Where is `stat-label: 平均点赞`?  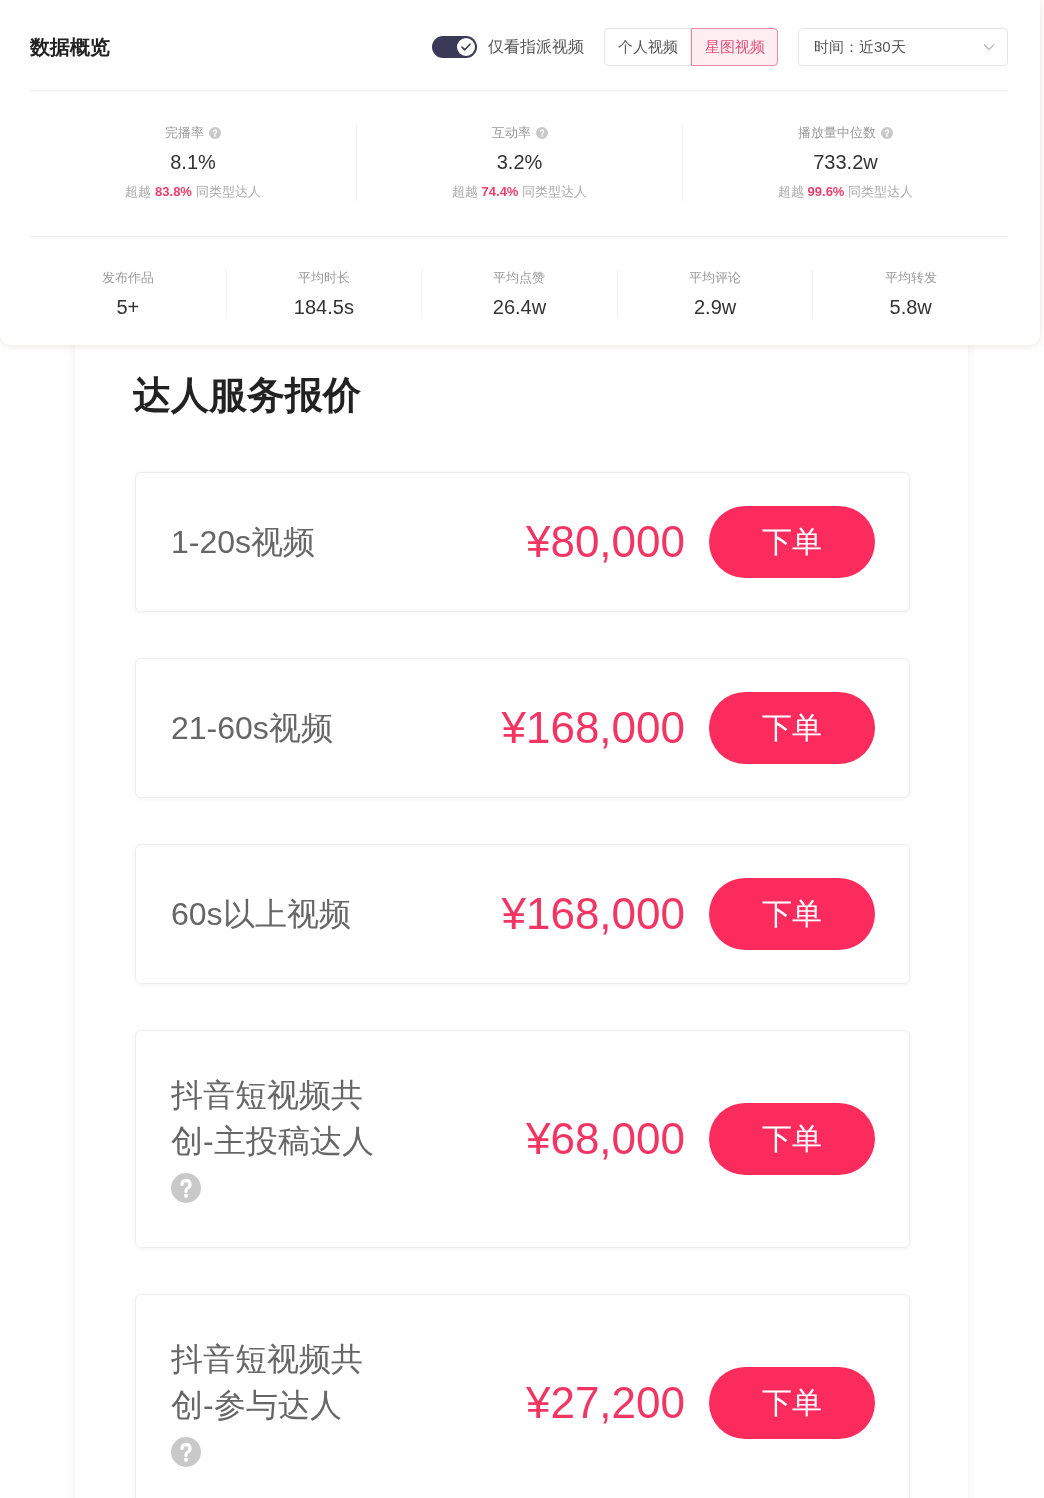 stat-label: 平均点赞 is located at coordinates (519, 278).